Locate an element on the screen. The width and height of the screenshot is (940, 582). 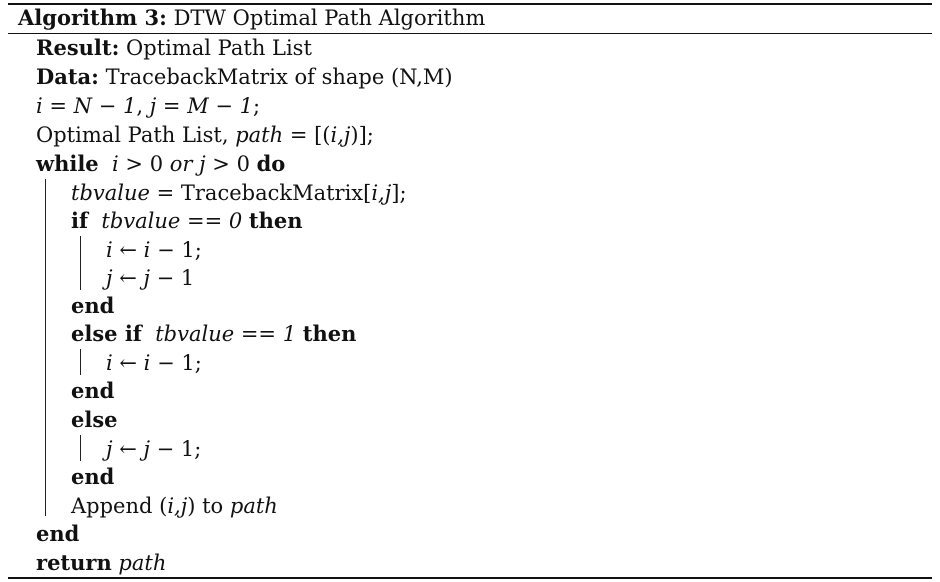
tb-assign-close: ]; is located at coordinates (399, 193).